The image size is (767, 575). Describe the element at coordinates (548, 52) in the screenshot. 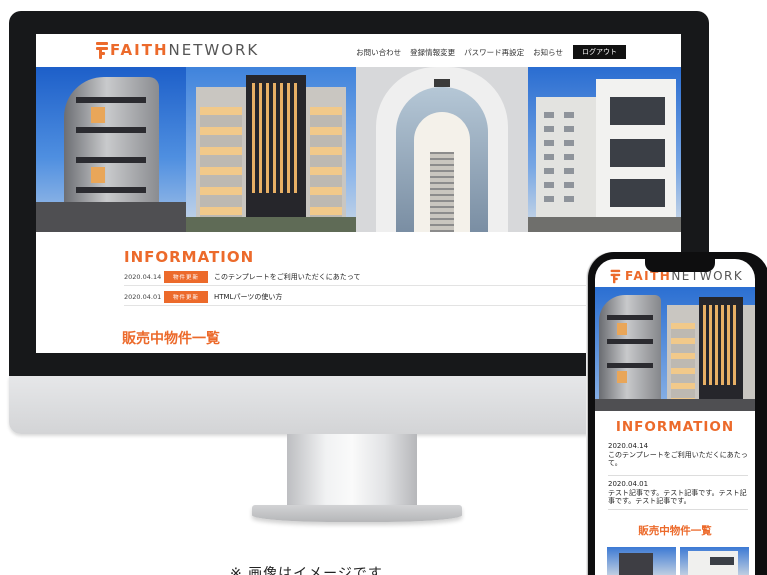

I see `nav-news: お知らせ` at that location.